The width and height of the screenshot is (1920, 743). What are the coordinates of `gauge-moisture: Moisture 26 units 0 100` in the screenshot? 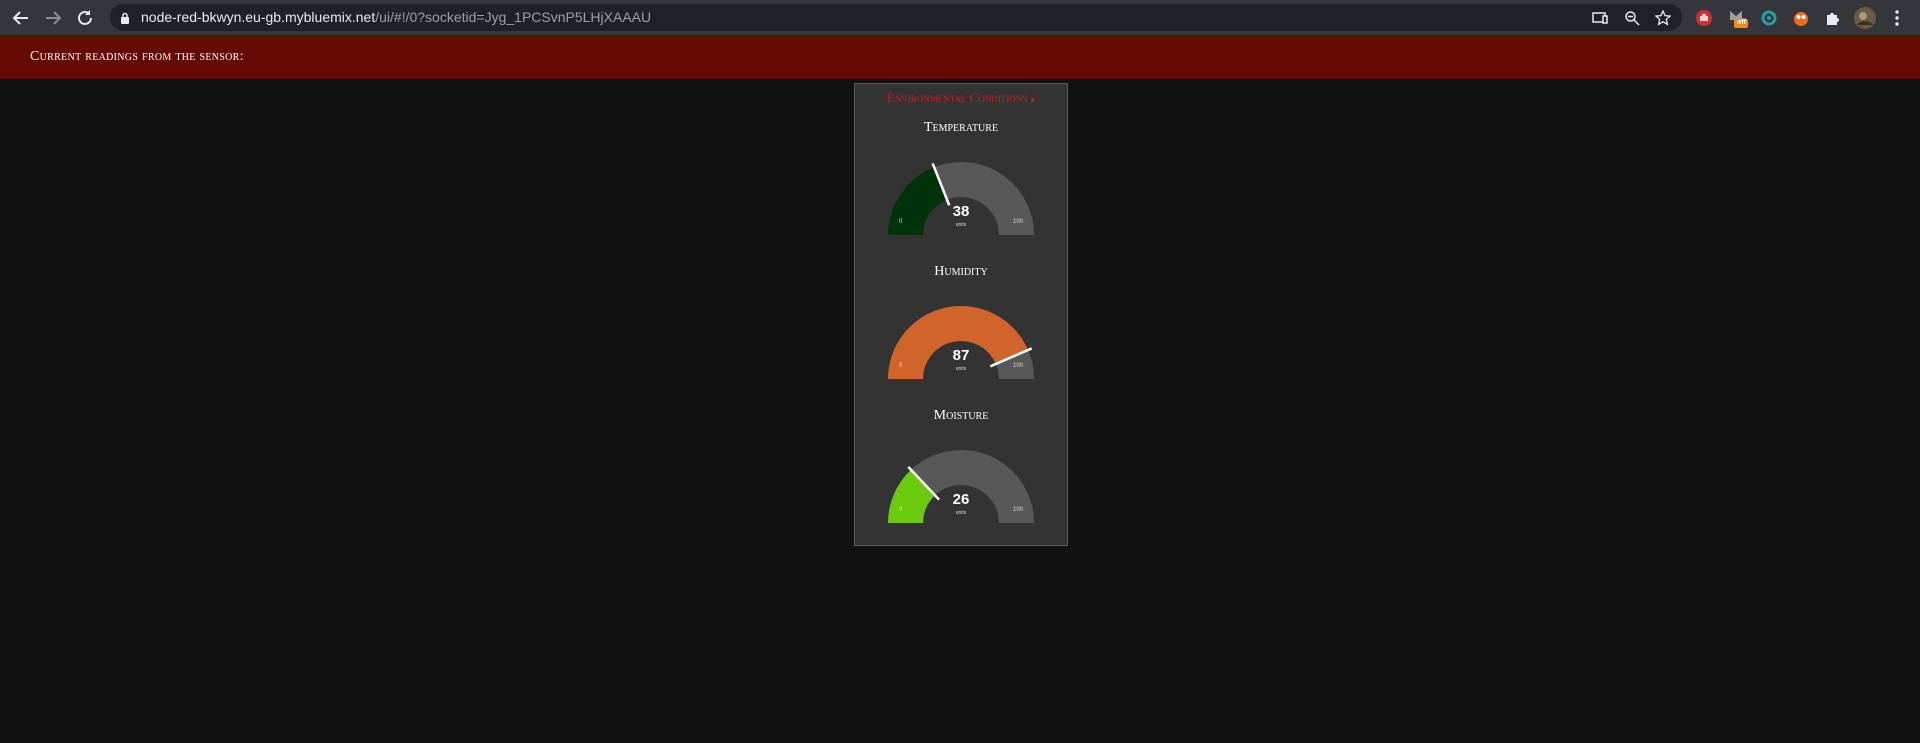 It's located at (961, 478).